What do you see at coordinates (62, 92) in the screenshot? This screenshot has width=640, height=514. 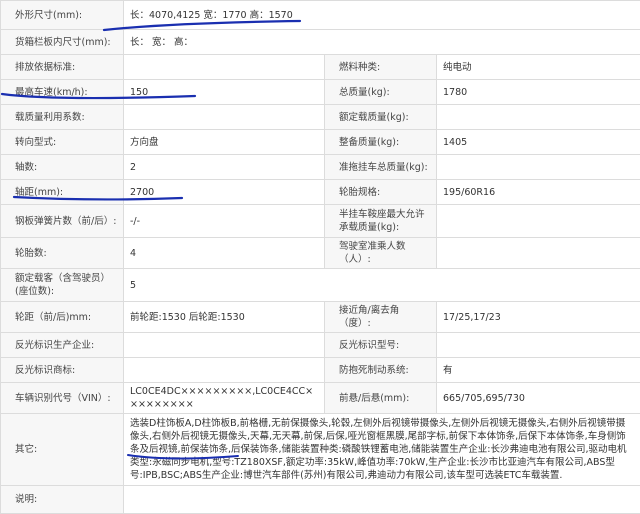 I see `spec-label: 最高车速(km/h):` at bounding box center [62, 92].